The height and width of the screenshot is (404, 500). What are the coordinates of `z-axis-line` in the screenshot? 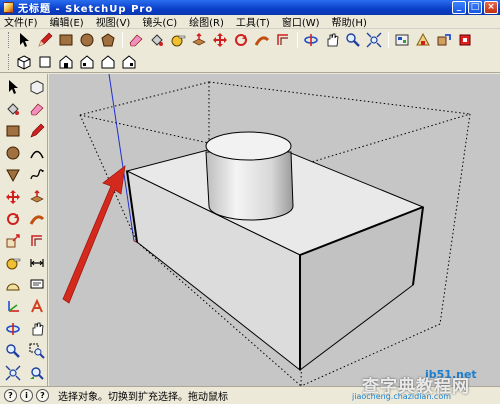 It's located at (121, 158).